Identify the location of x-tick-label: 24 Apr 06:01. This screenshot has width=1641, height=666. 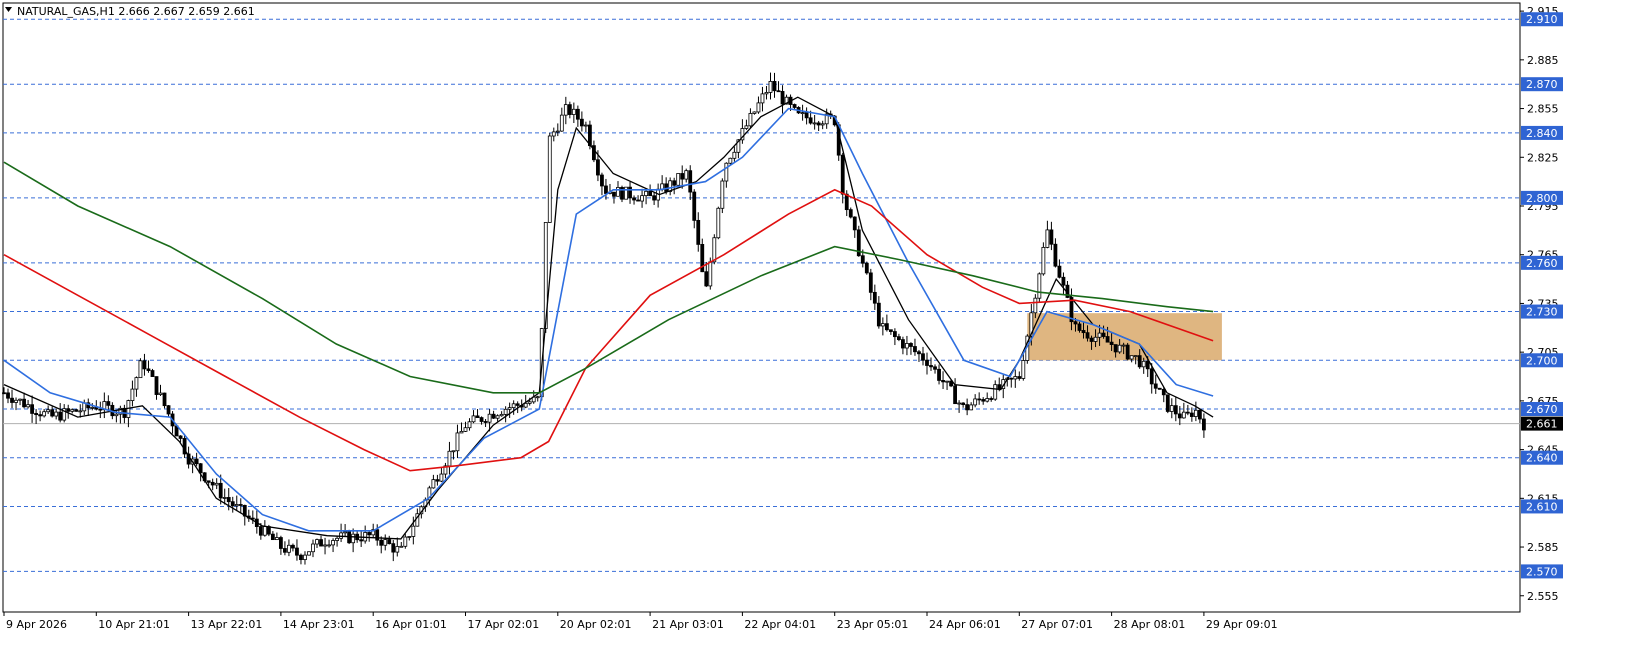
(965, 624).